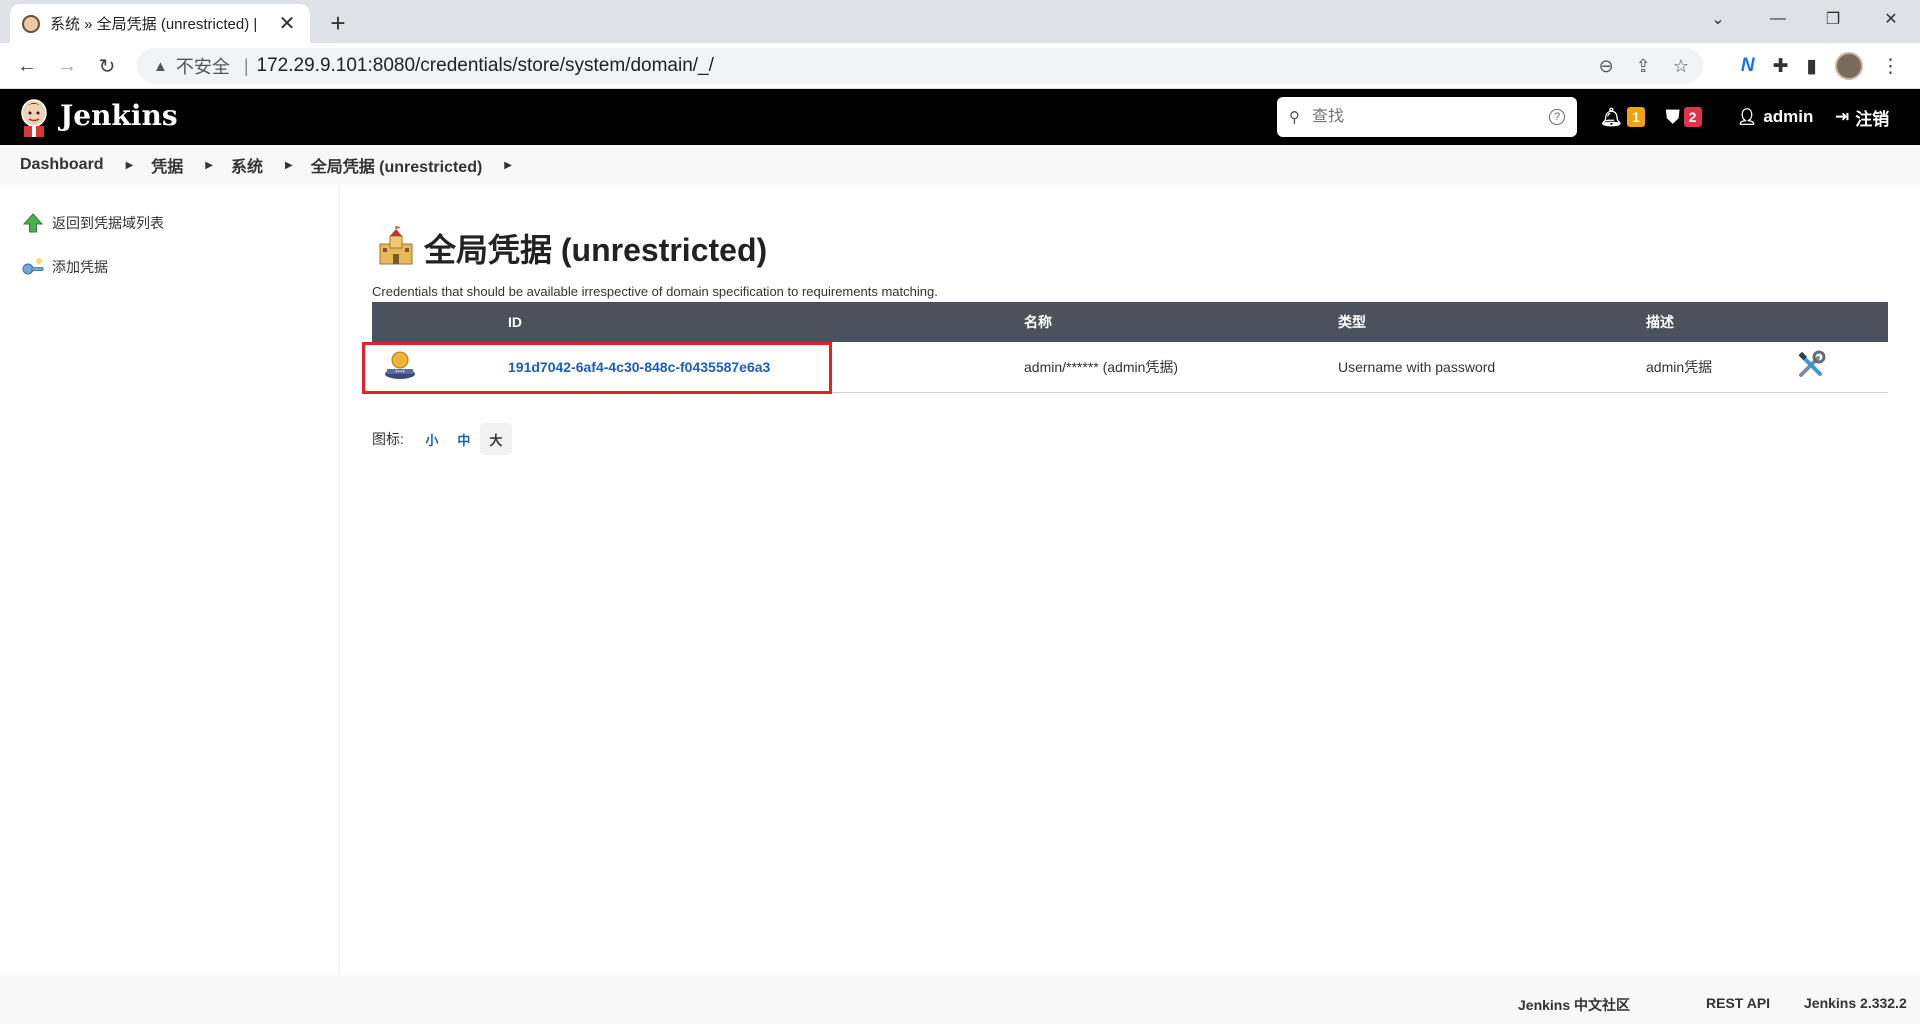  Describe the element at coordinates (202, 67) in the screenshot. I see `insecure-label: 不安全` at that location.